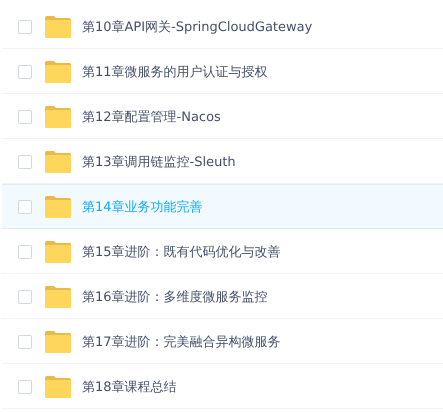  What do you see at coordinates (222, 386) in the screenshot?
I see `file-row: 第18章课程总结` at bounding box center [222, 386].